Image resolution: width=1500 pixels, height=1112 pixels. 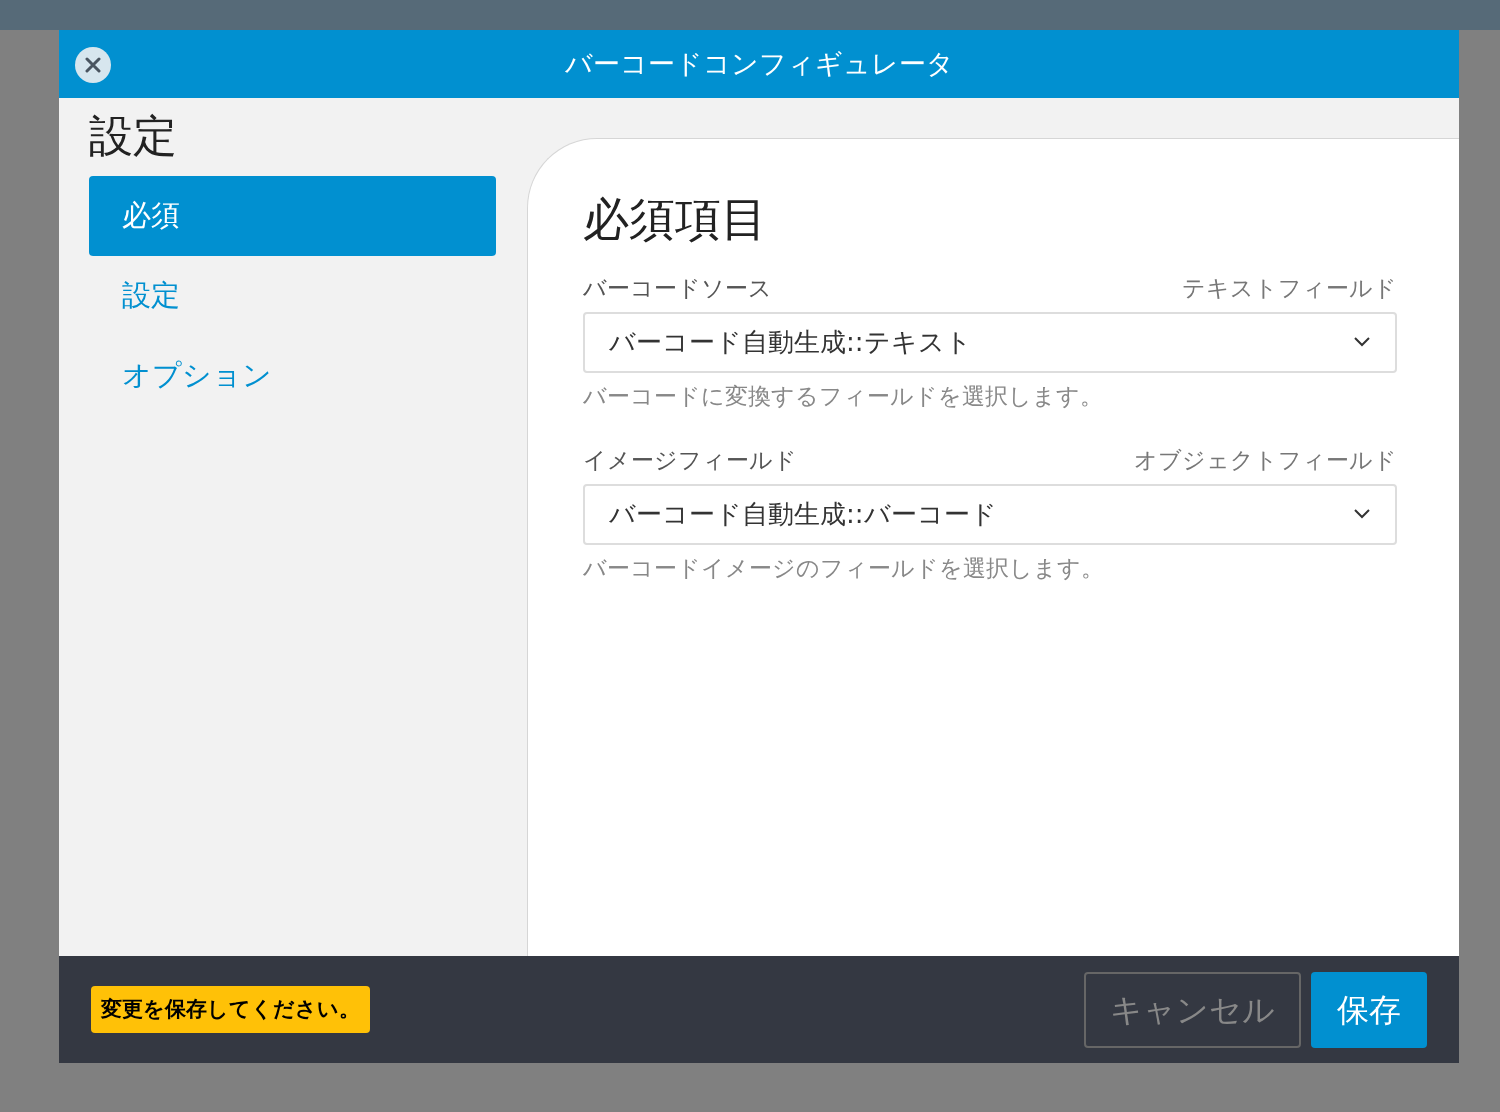 What do you see at coordinates (844, 568) in the screenshot?
I see `help-text: バーコードイメージのフィールドを選択します。` at bounding box center [844, 568].